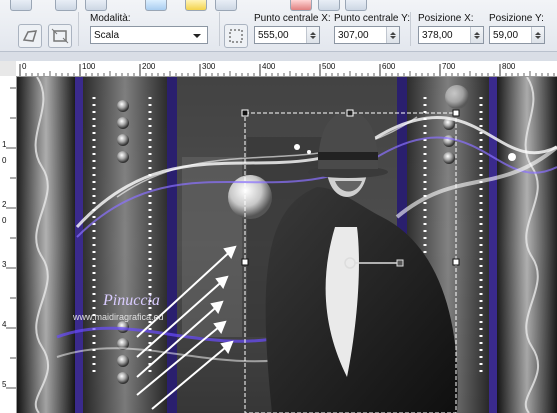 This screenshot has height=413, width=557. Describe the element at coordinates (389, 66) in the screenshot. I see `ruler-label: 600` at that location.